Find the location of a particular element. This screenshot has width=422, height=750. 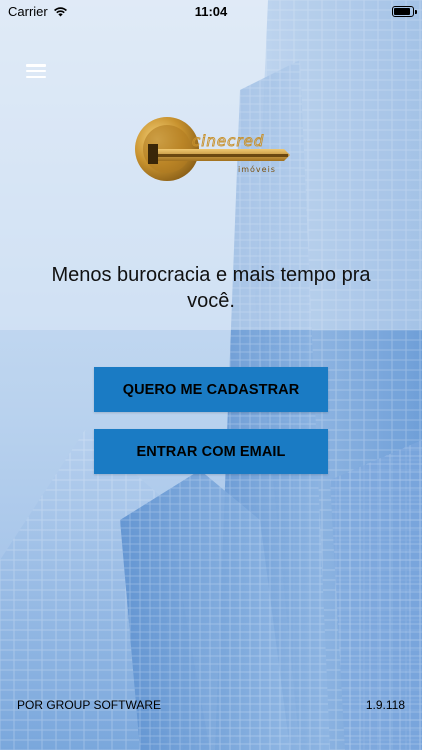

credit-label: POR GROUP SOFTWARE is located at coordinates (89, 705).